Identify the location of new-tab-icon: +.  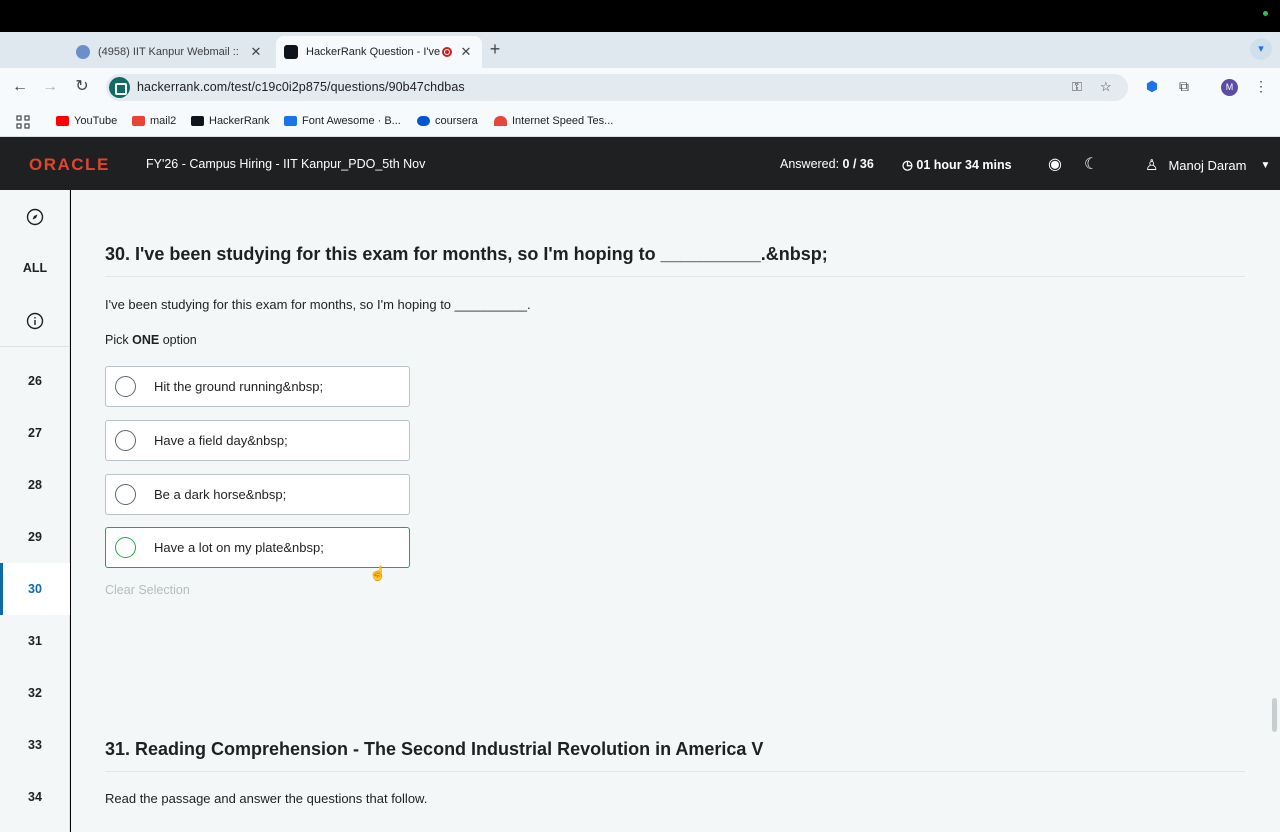
(495, 49).